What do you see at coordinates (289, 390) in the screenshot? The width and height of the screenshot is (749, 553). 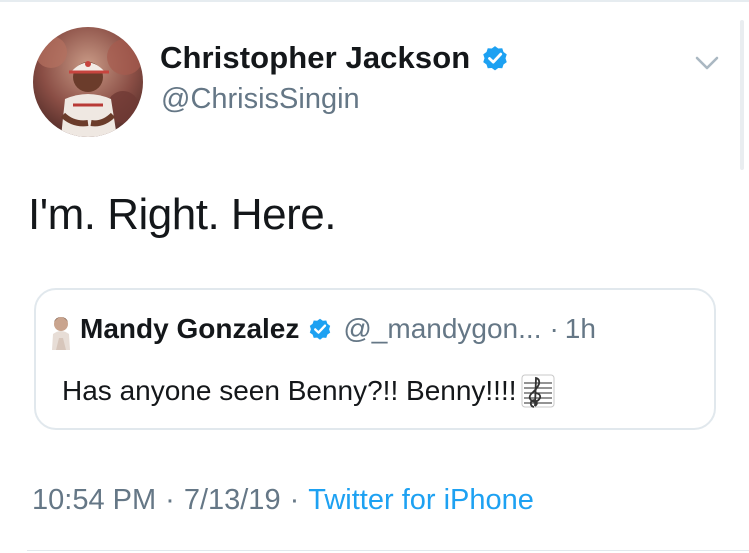 I see `quoted-tweet-text: Has anyone seen Benny?!! Benny!!!!` at bounding box center [289, 390].